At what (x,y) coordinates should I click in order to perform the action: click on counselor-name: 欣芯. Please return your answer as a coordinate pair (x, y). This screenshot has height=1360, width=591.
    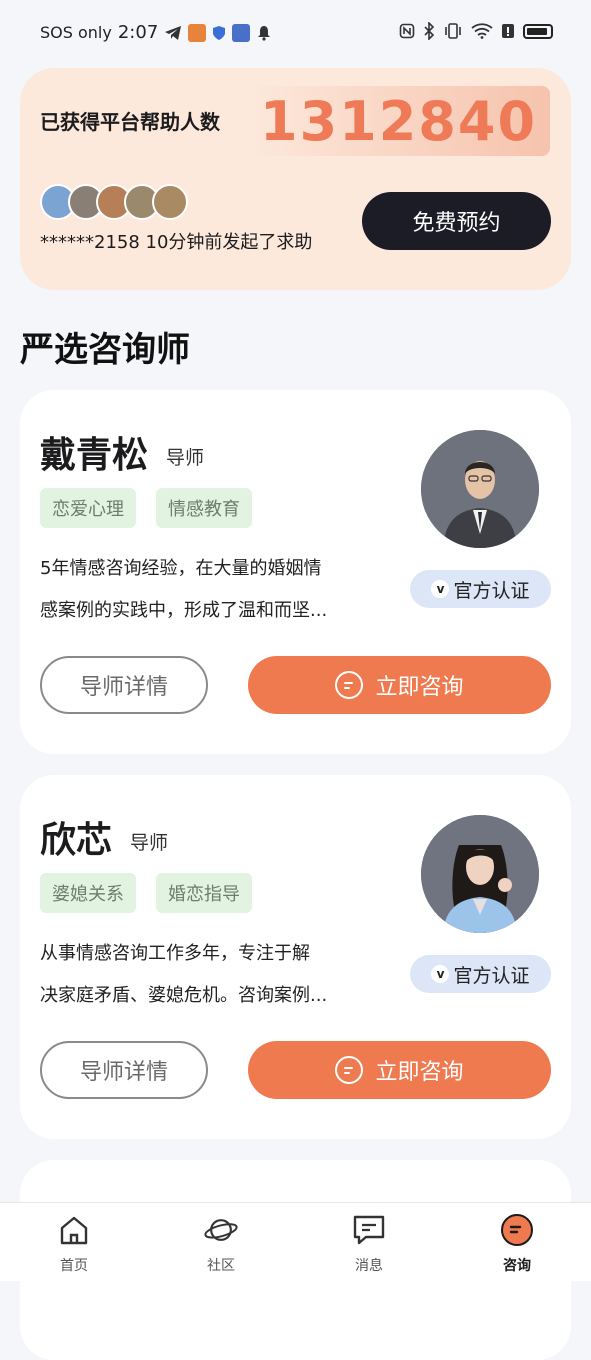
    Looking at the image, I should click on (76, 840).